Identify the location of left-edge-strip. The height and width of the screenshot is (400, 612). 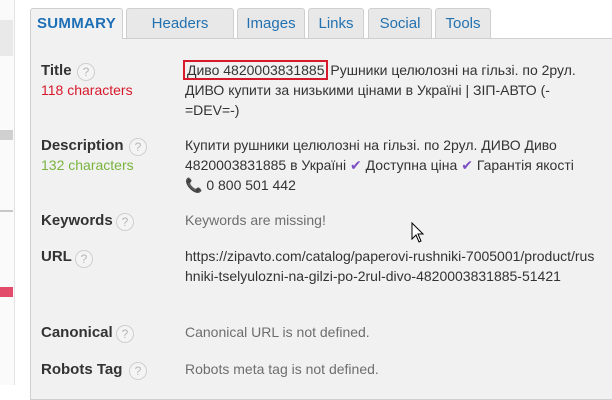
(7, 192).